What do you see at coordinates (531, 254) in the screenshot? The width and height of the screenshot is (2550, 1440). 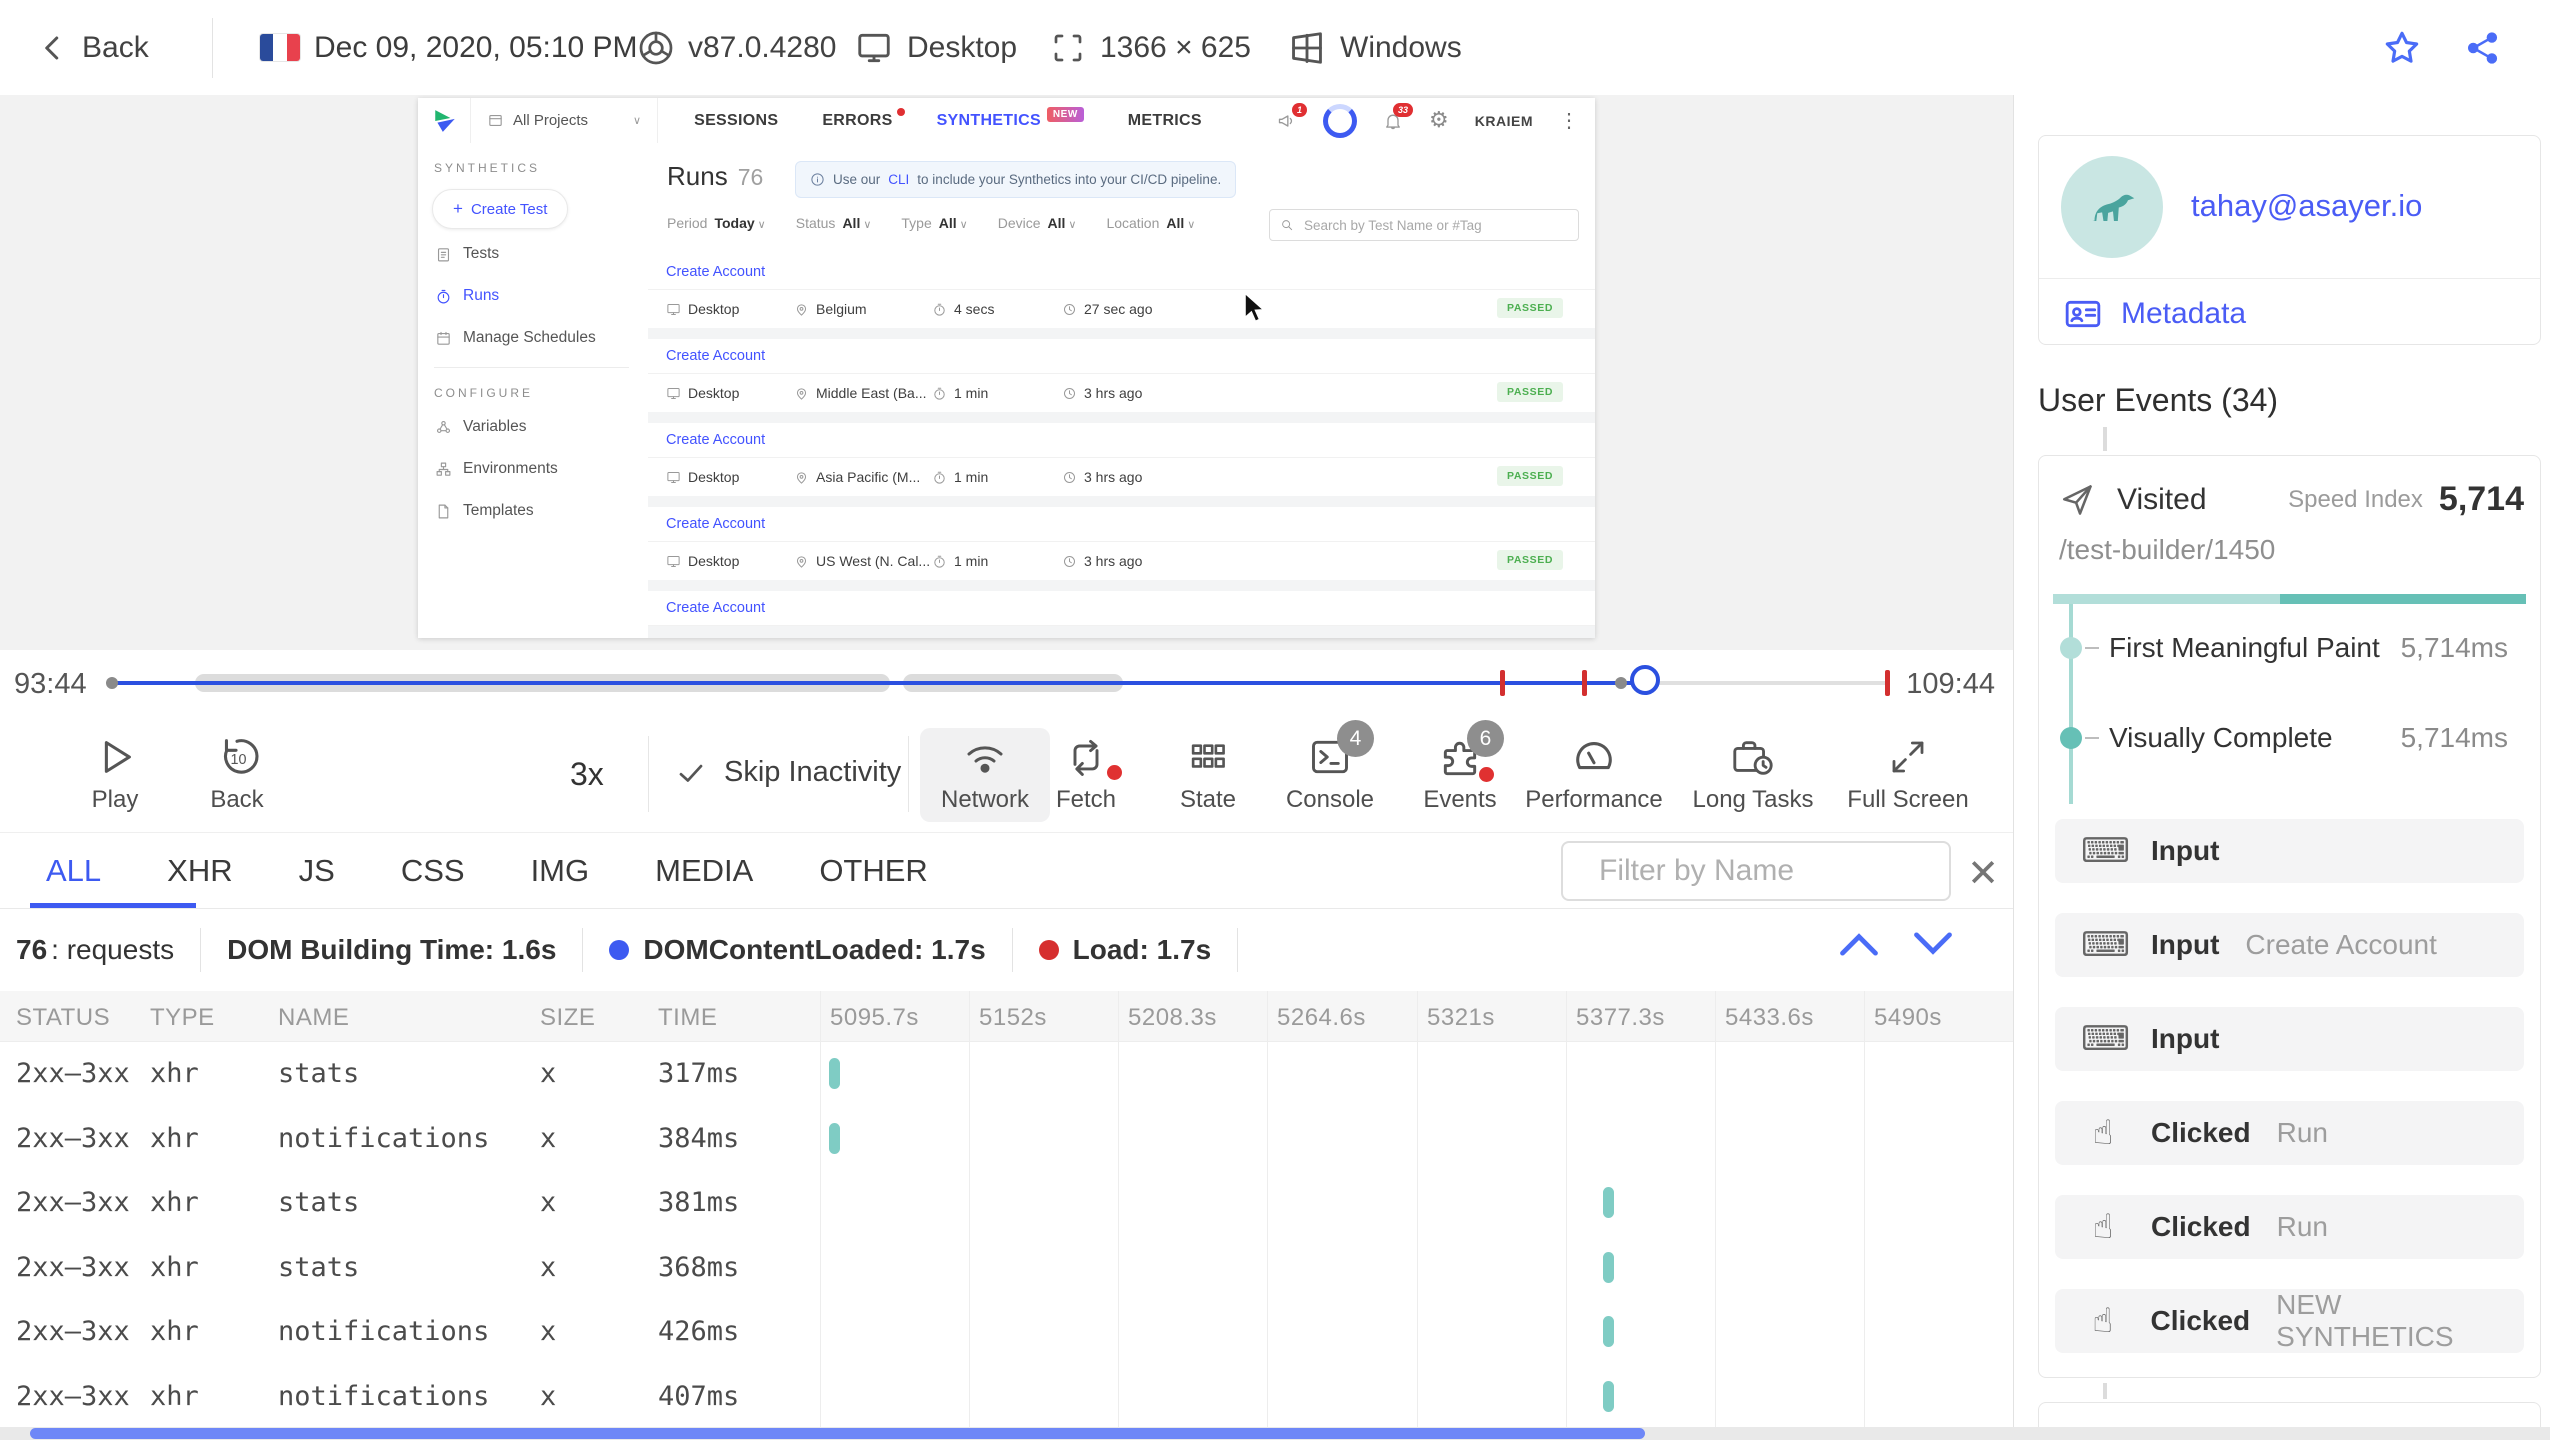 I see `sidebar-item-tests: Tests` at bounding box center [531, 254].